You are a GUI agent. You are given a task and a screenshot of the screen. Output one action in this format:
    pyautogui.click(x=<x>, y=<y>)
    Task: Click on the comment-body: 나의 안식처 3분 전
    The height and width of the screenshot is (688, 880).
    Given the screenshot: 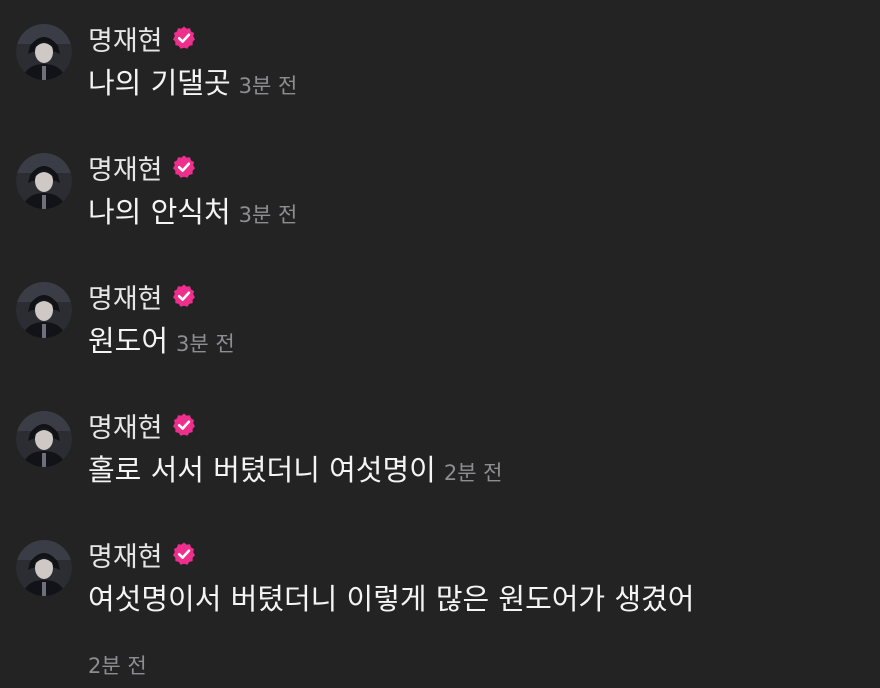 What is the action you would take?
    pyautogui.click(x=192, y=210)
    